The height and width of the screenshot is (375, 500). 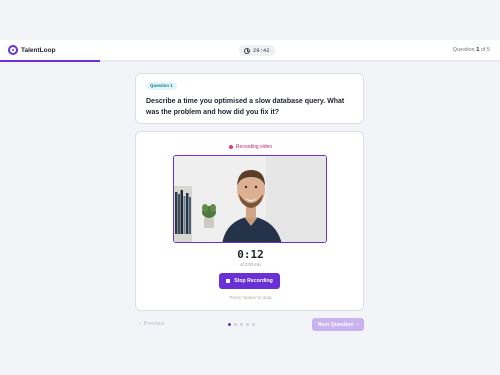 What do you see at coordinates (254, 147) in the screenshot?
I see `recording-status-label: Recording video` at bounding box center [254, 147].